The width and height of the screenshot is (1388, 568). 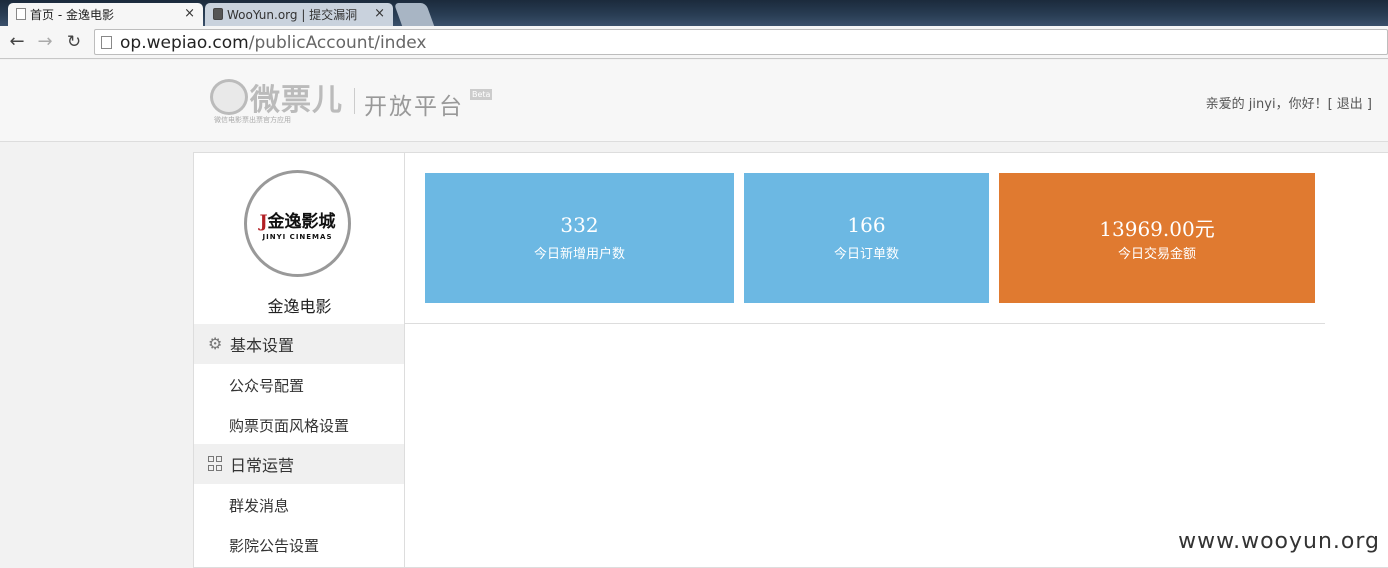 What do you see at coordinates (414, 107) in the screenshot?
I see `platform-title: 开放平台` at bounding box center [414, 107].